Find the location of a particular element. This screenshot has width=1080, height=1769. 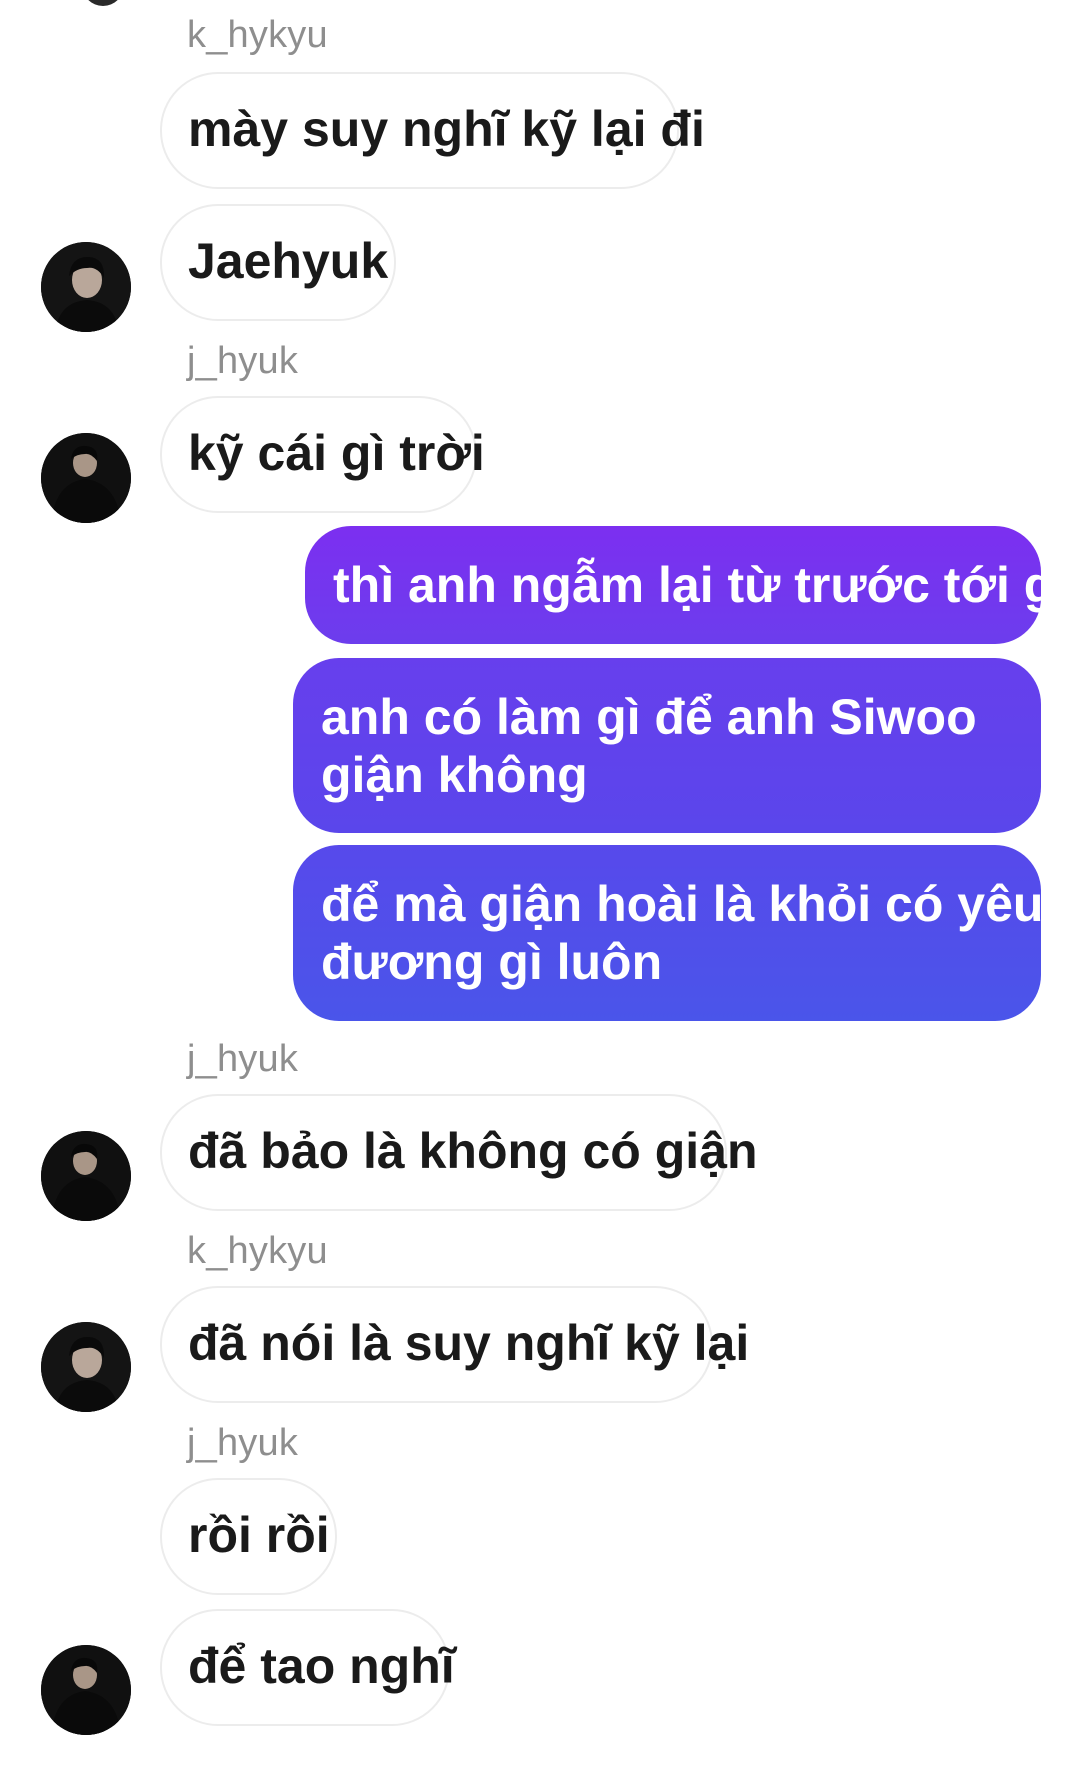

message-text: kỹ cái gì trời is located at coordinates (336, 453).